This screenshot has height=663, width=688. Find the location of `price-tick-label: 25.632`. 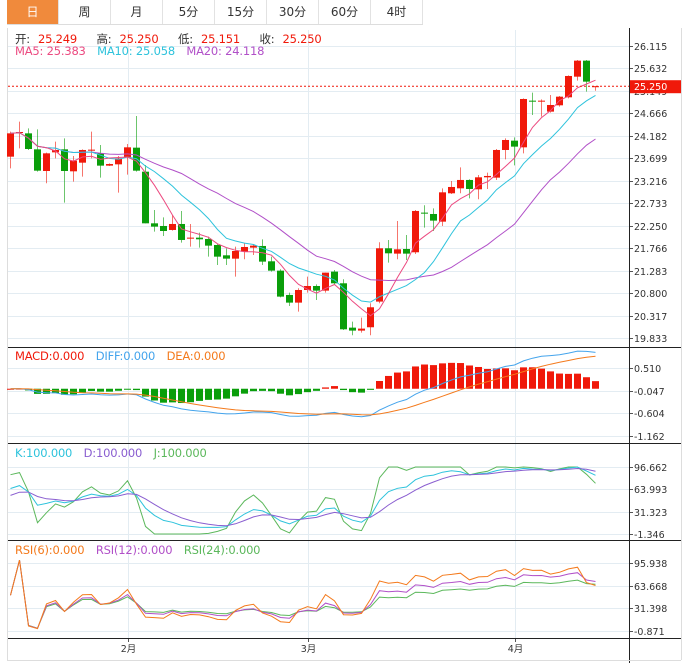

price-tick-label: 25.632 is located at coordinates (650, 69).